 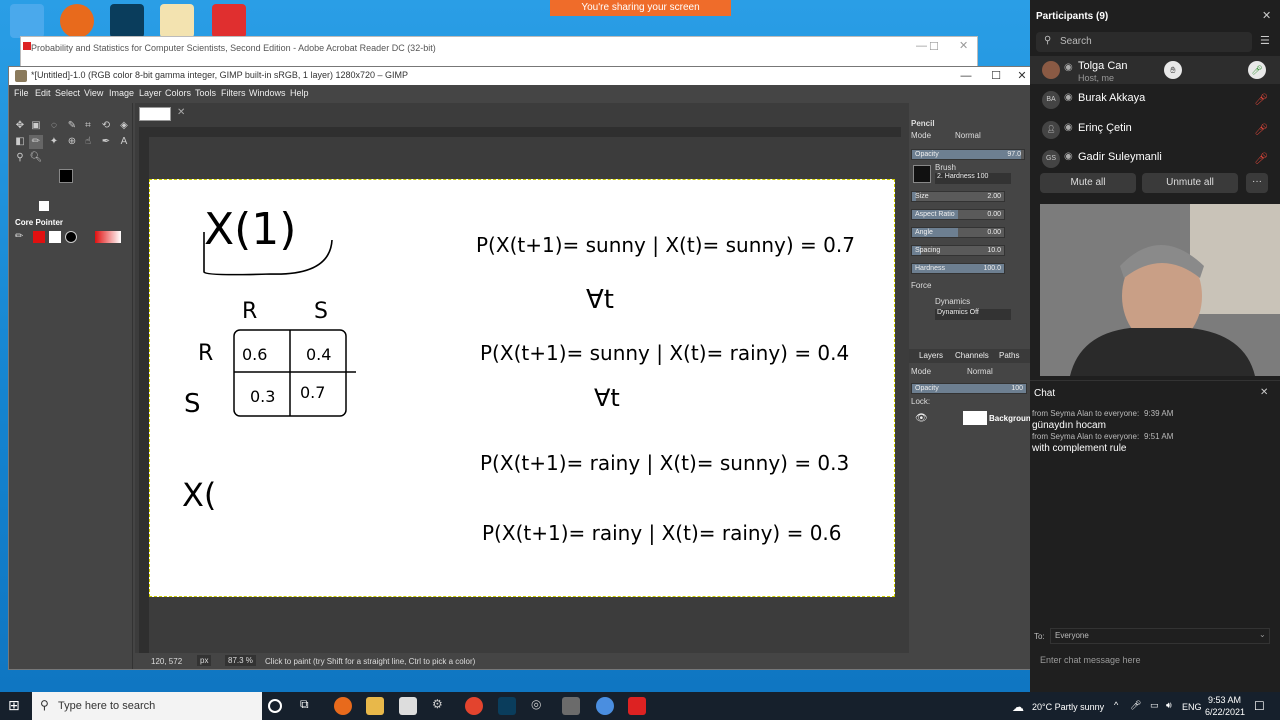 What do you see at coordinates (1155, 130) in the screenshot?
I see `participant-row: 👤︎ ◉ Erinç Çetin 🎤︎` at bounding box center [1155, 130].